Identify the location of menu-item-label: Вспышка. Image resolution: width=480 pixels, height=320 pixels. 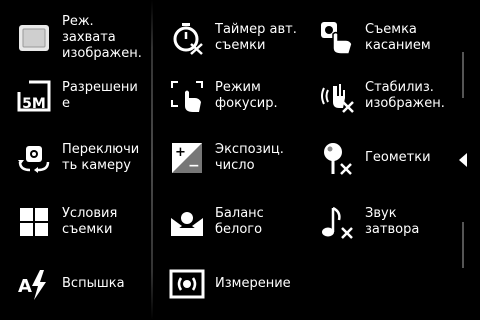
(93, 283).